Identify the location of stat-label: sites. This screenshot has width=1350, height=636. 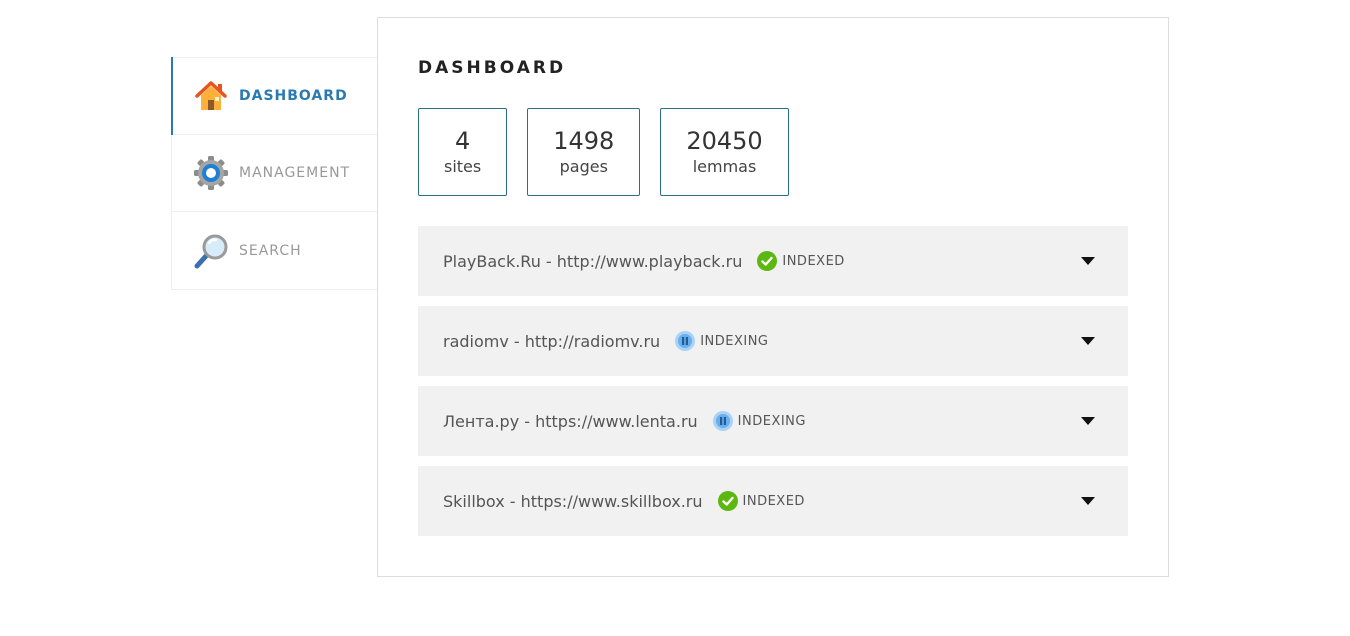
(463, 166).